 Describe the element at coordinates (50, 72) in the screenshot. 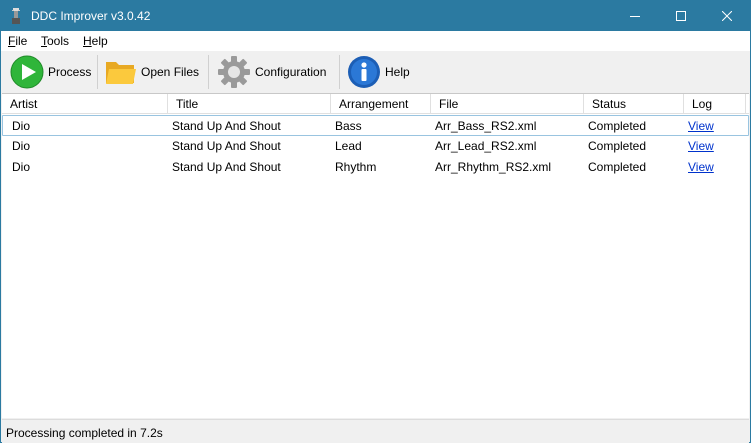

I see `process-button: Process` at that location.